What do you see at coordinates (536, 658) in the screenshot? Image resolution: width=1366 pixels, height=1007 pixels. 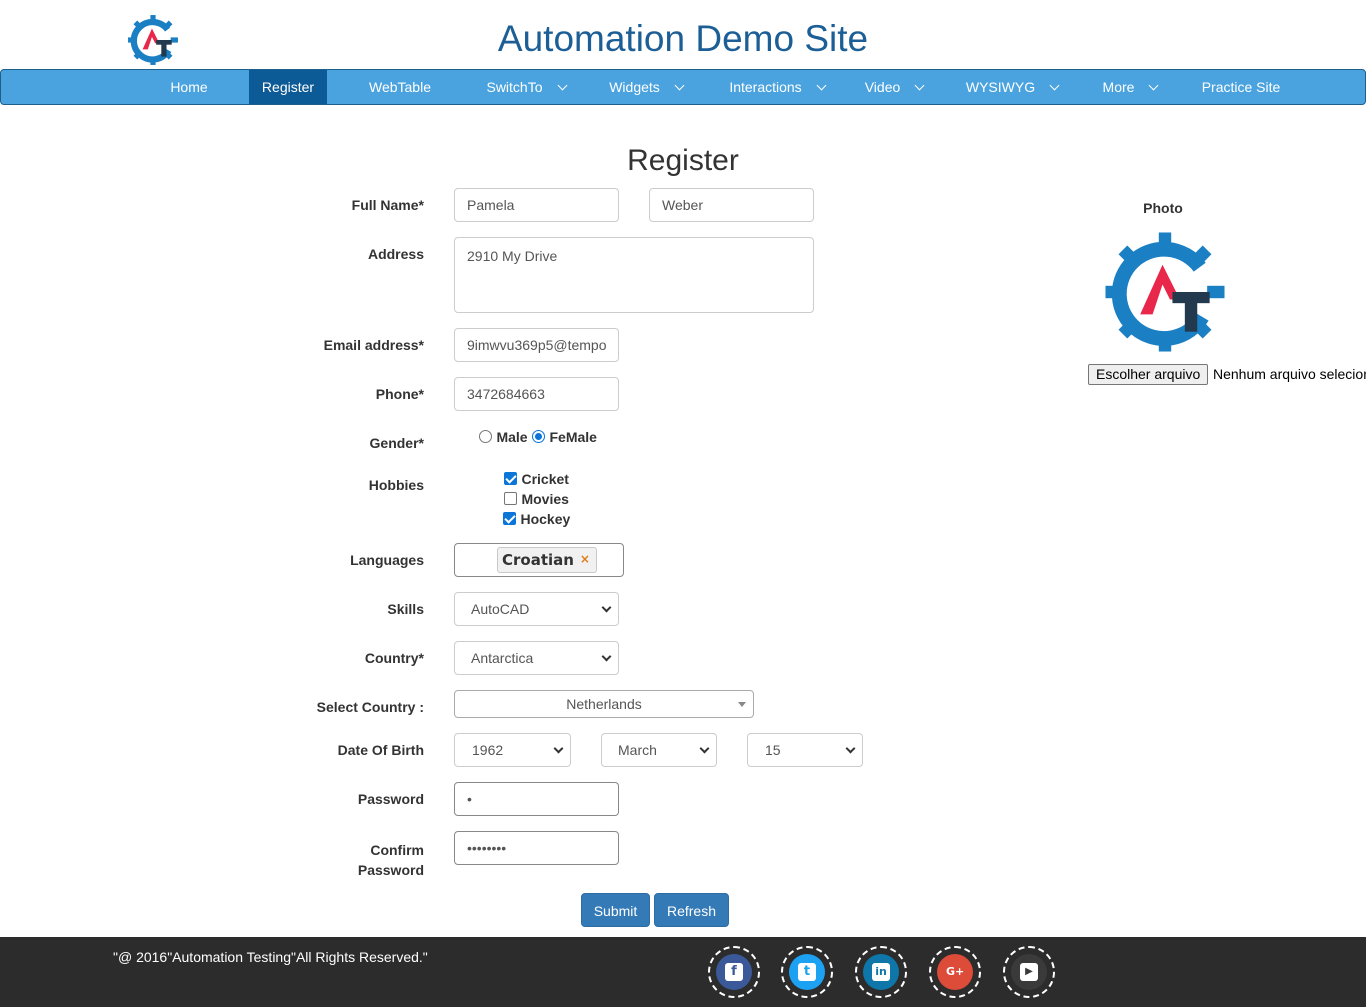 I see `country-select: Antarctica` at bounding box center [536, 658].